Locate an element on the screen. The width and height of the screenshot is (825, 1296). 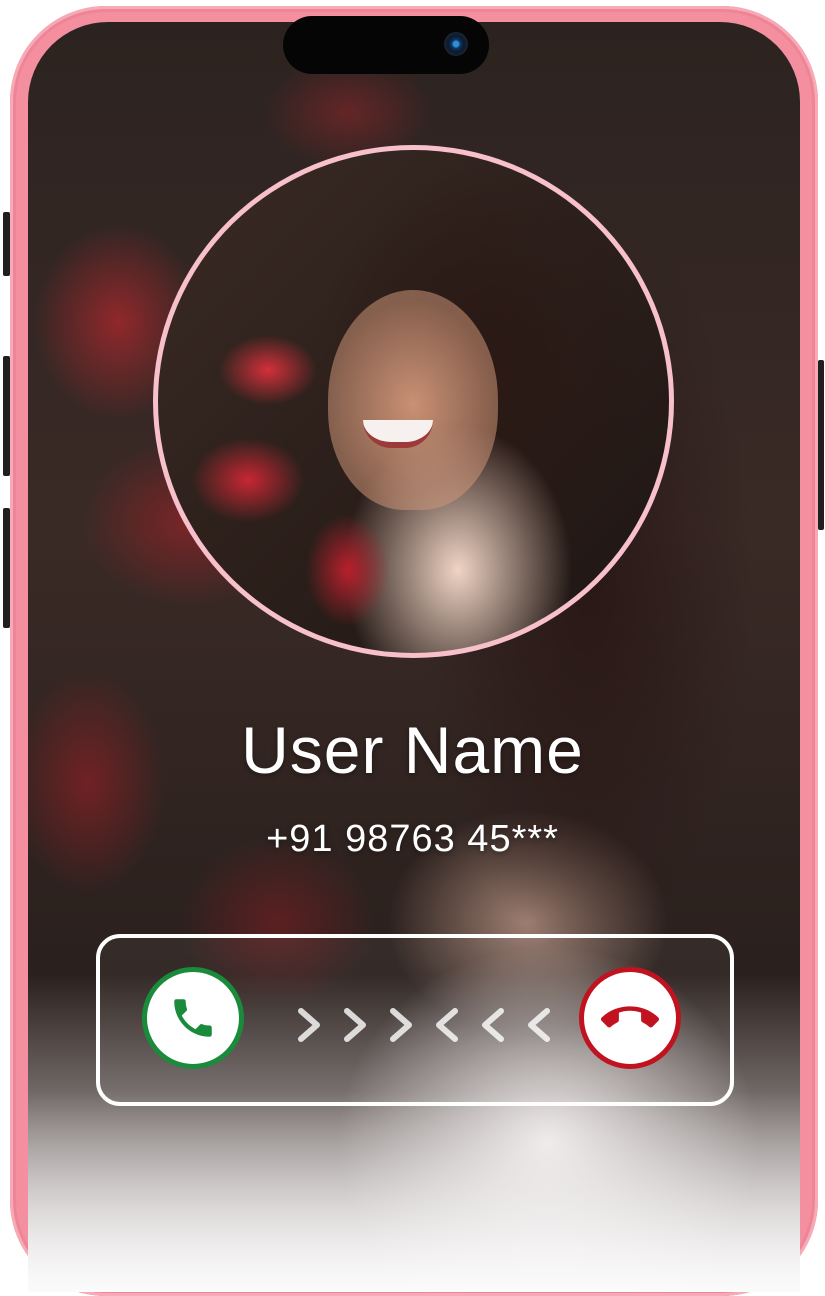
accept-call-button is located at coordinates (193, 1018).